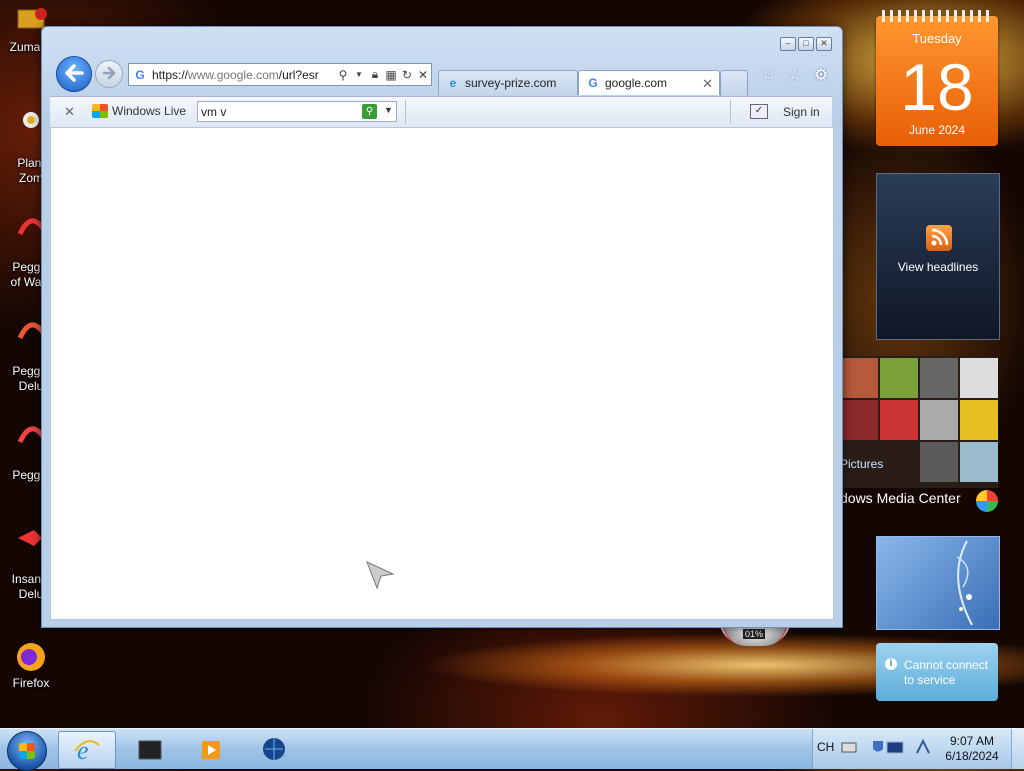  I want to click on clock-date: 6/18/2024, so click(972, 756).